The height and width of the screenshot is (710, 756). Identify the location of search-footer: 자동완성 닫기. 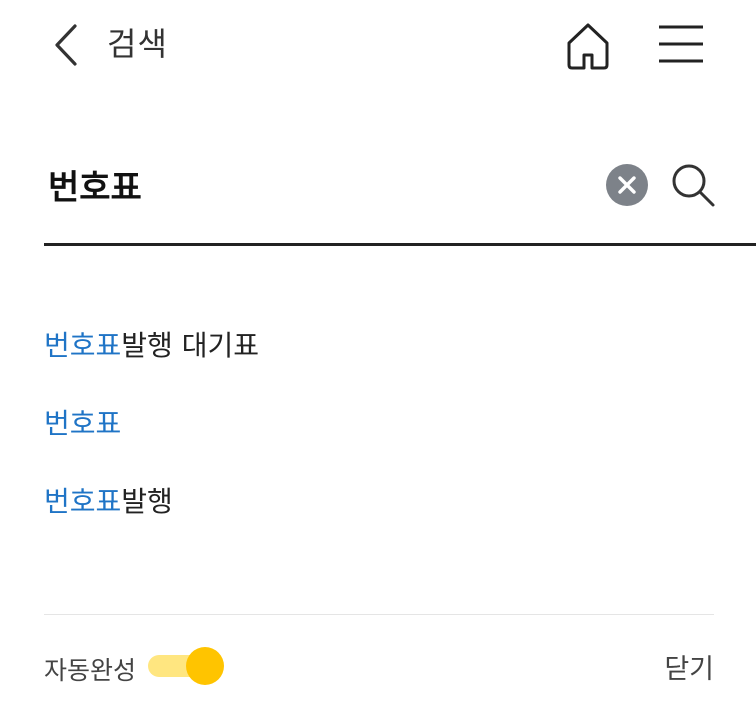
(379, 662).